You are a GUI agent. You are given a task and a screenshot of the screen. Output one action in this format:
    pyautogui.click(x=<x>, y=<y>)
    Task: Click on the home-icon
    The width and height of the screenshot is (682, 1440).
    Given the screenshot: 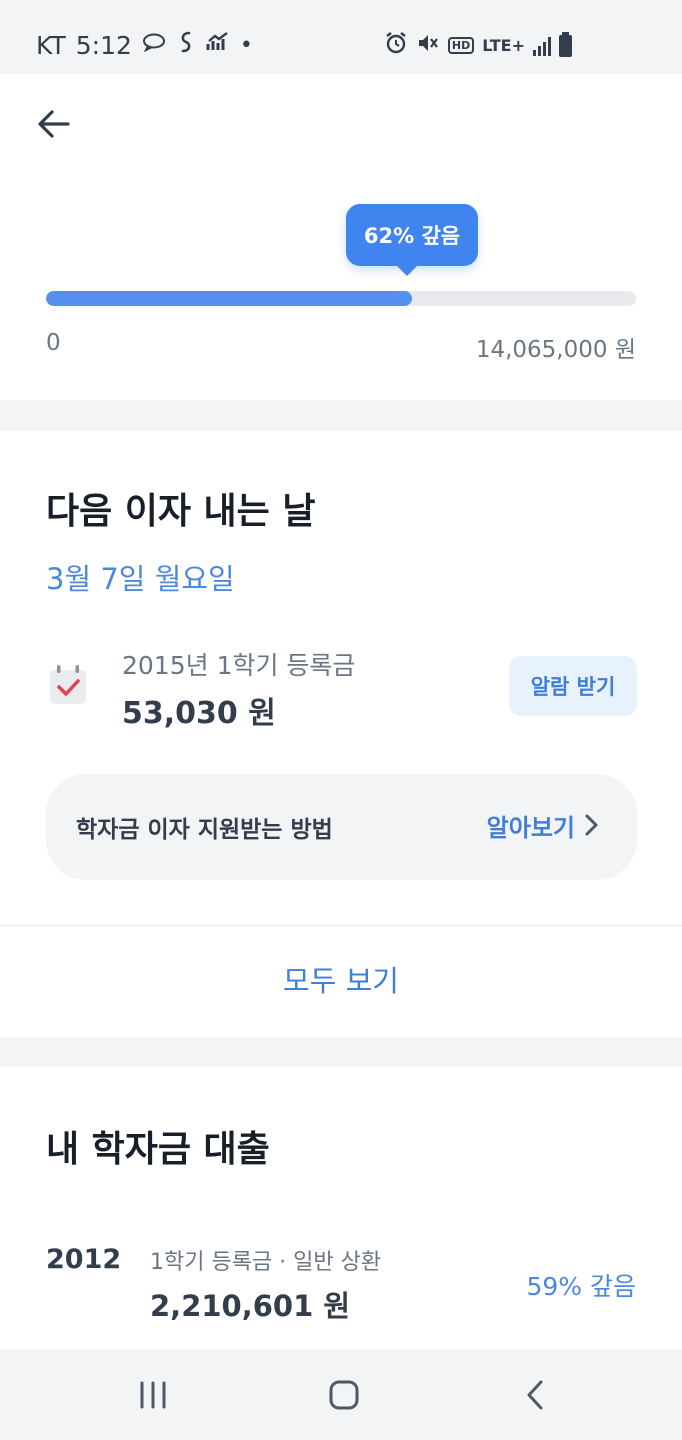 What is the action you would take?
    pyautogui.click(x=344, y=1394)
    